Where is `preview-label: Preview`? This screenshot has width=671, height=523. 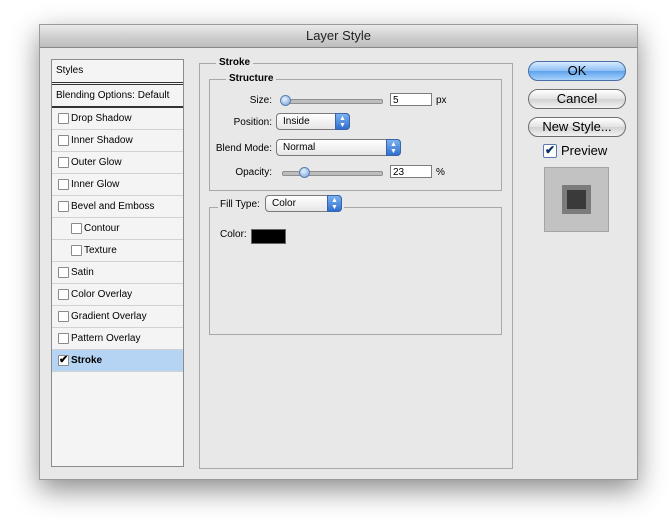 preview-label: Preview is located at coordinates (584, 150).